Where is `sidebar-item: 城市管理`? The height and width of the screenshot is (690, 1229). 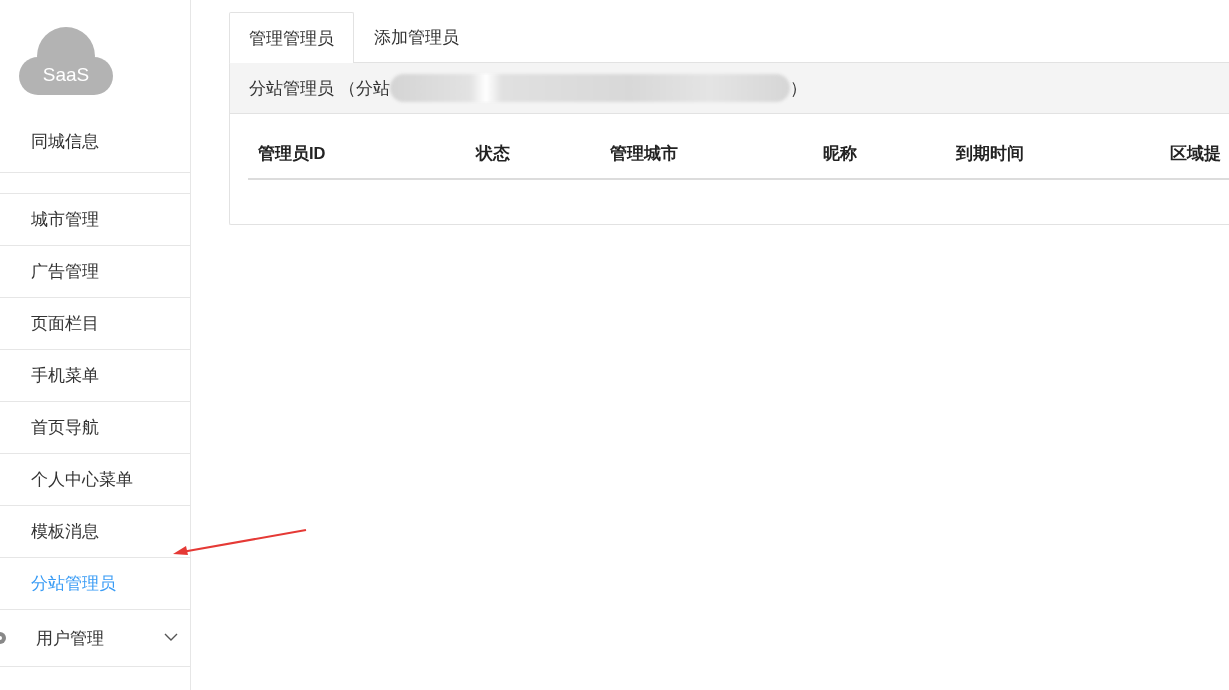
sidebar-item: 城市管理 is located at coordinates (95, 220).